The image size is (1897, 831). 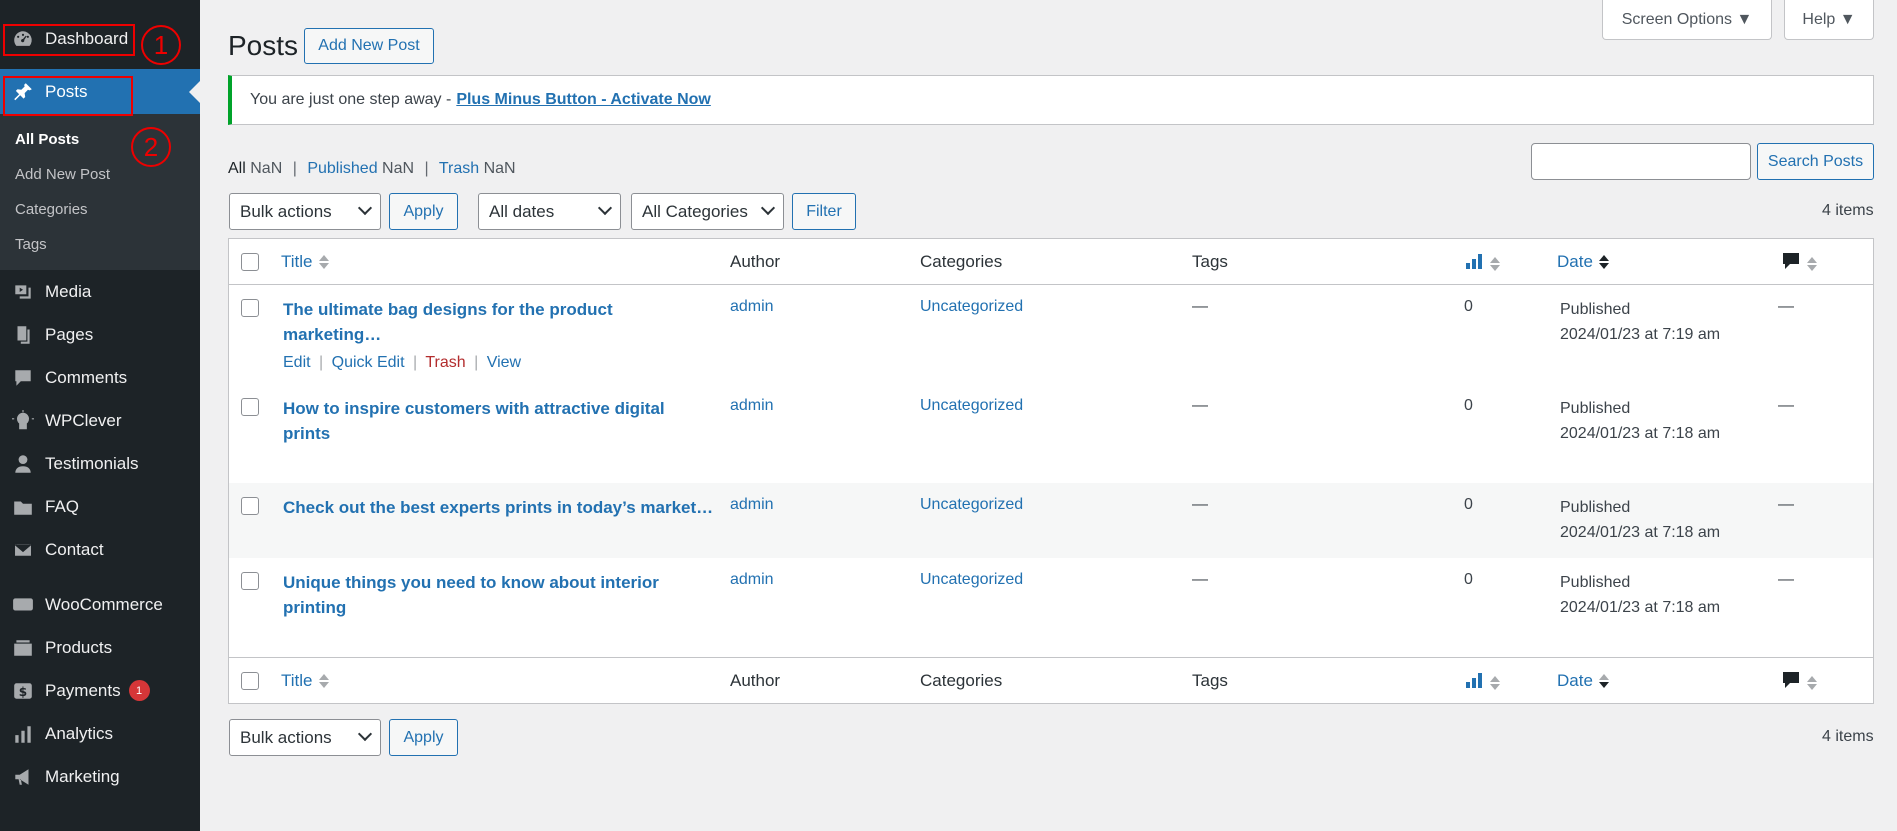 What do you see at coordinates (79, 647) in the screenshot?
I see `sidebar-item-label: Products` at bounding box center [79, 647].